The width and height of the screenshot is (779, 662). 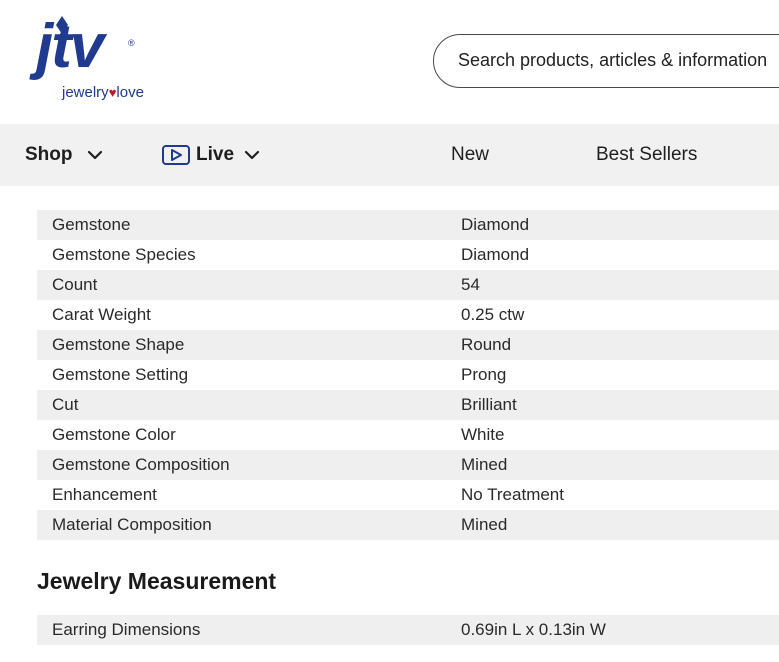 I want to click on spec-row: Gemstone Species Diamond, so click(x=408, y=255).